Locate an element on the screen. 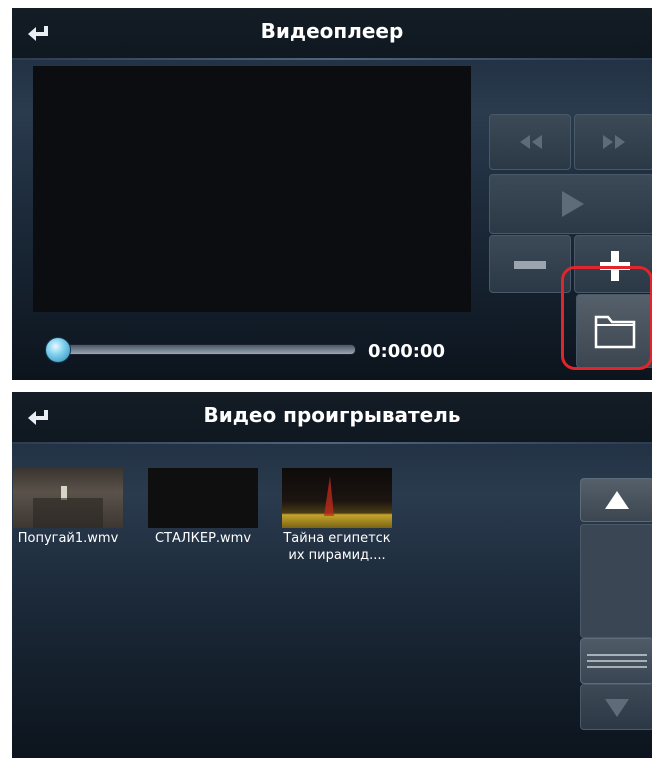 The height and width of the screenshot is (758, 652). file-name: Тайна египетск is located at coordinates (337, 538).